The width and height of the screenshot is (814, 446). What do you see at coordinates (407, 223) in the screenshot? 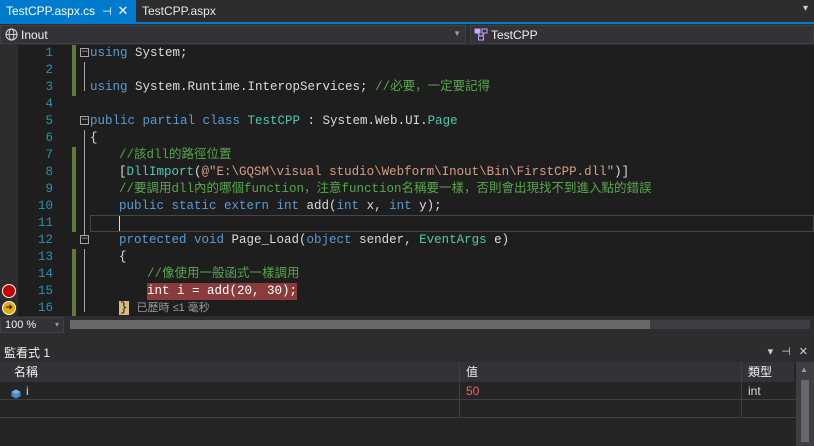
I see `code-line-11: 11` at bounding box center [407, 223].